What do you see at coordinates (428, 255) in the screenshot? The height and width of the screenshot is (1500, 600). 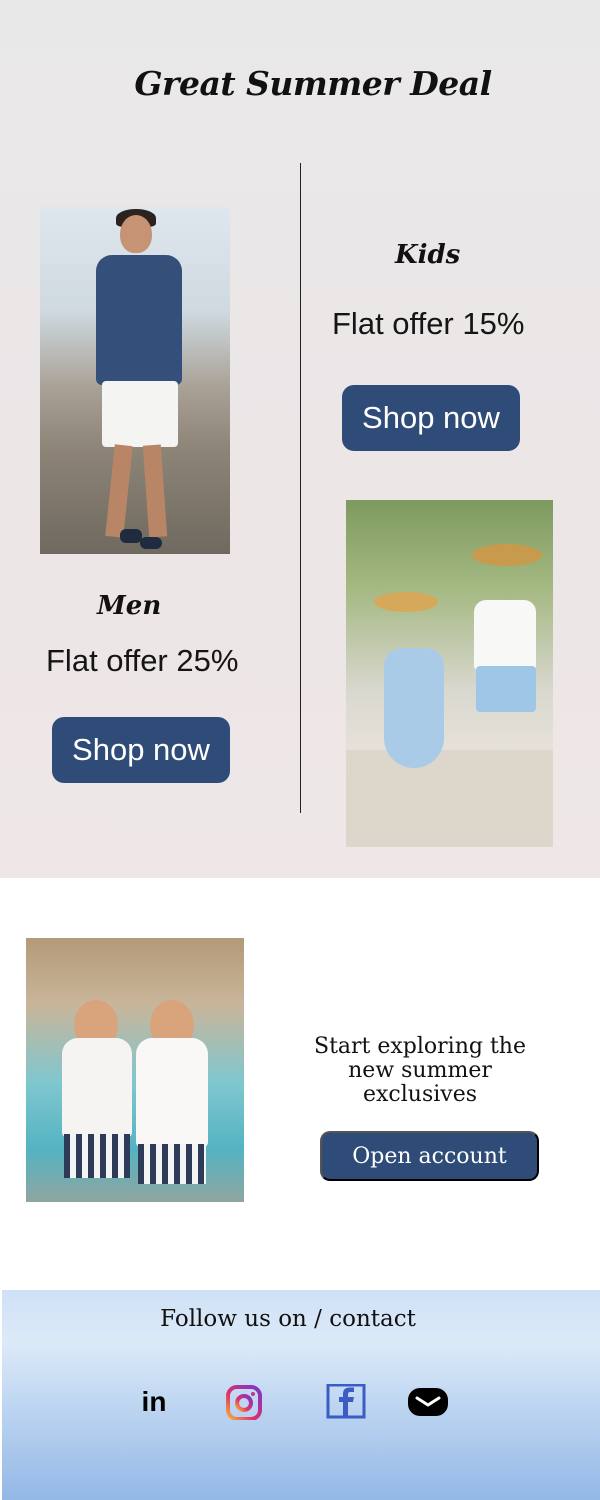 I see `kids-title: Kids` at bounding box center [428, 255].